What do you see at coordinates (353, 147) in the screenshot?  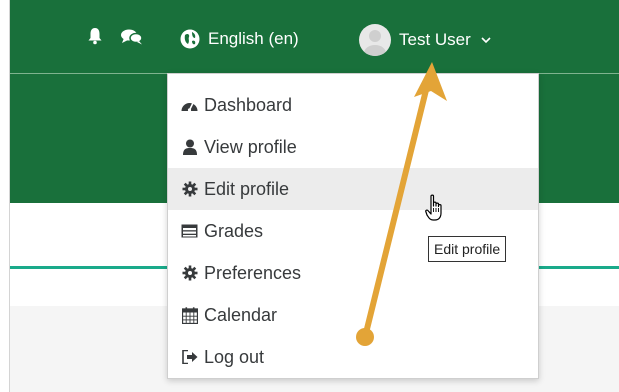 I see `menu-item-view-profile: View profile` at bounding box center [353, 147].